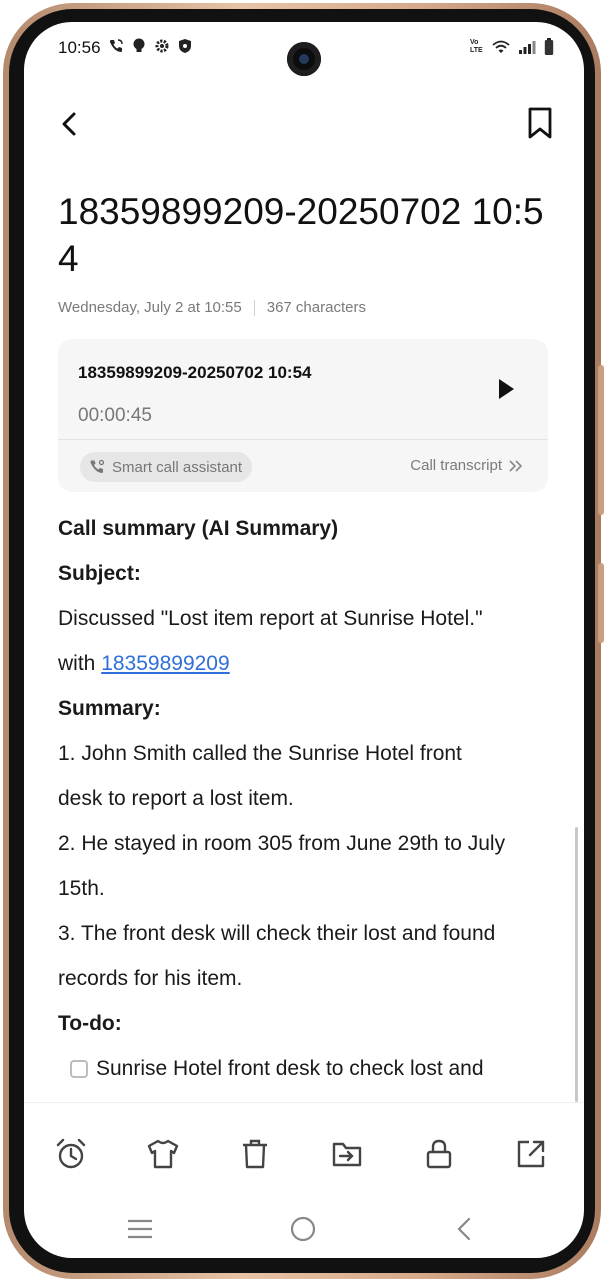 The width and height of the screenshot is (610, 1285). I want to click on gear-icon, so click(162, 46).